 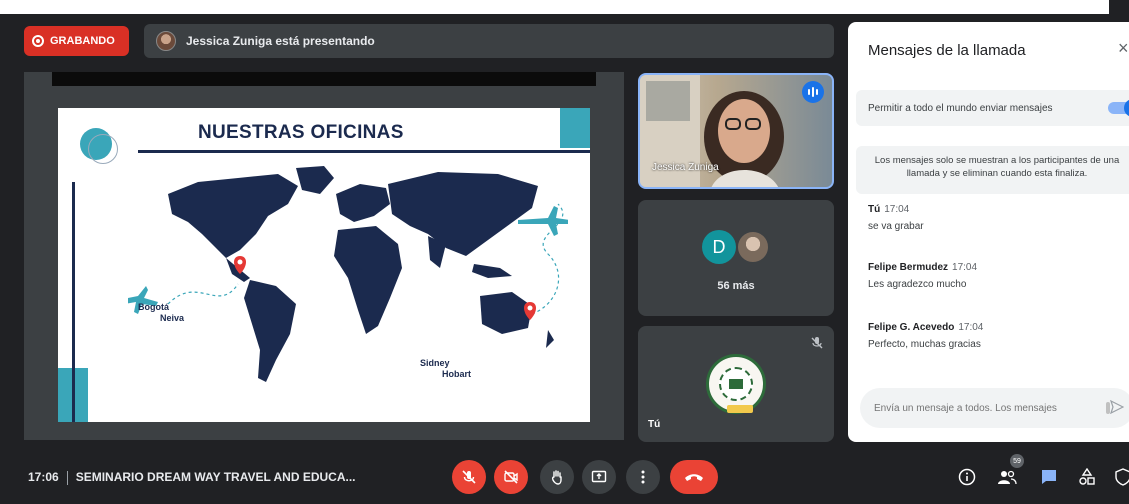 I want to click on check-icon: ✓, so click(x=1126, y=108).